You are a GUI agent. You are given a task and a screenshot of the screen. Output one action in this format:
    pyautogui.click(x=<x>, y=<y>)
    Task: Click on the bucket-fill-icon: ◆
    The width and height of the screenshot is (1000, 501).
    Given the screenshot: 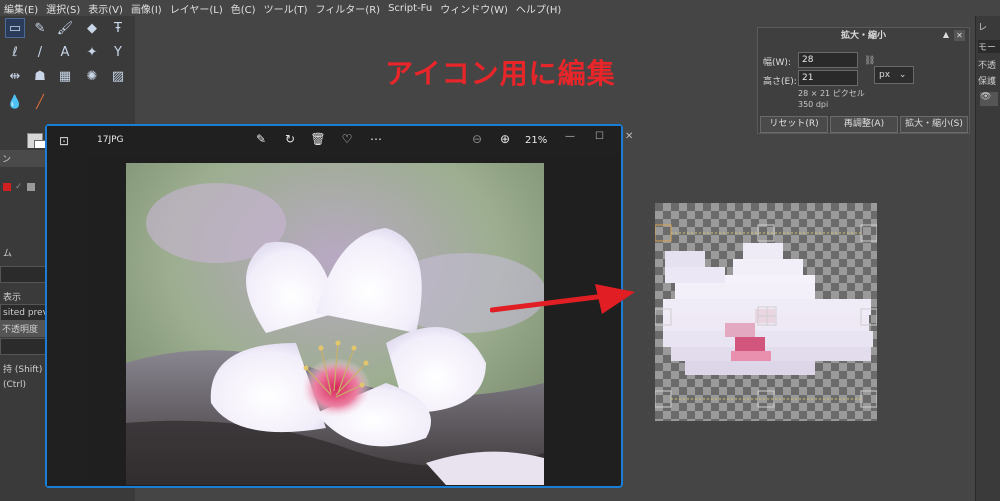 What is the action you would take?
    pyautogui.click(x=92, y=28)
    